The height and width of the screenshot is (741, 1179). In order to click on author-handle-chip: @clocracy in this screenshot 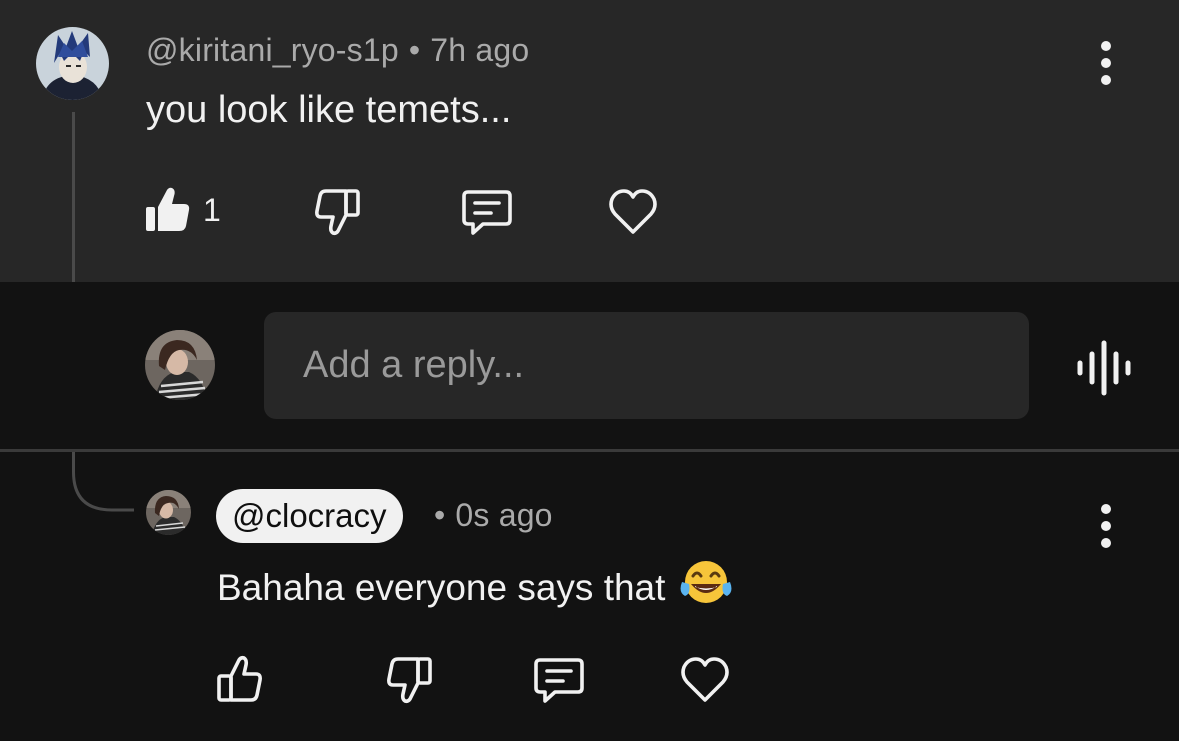, I will do `click(309, 516)`.